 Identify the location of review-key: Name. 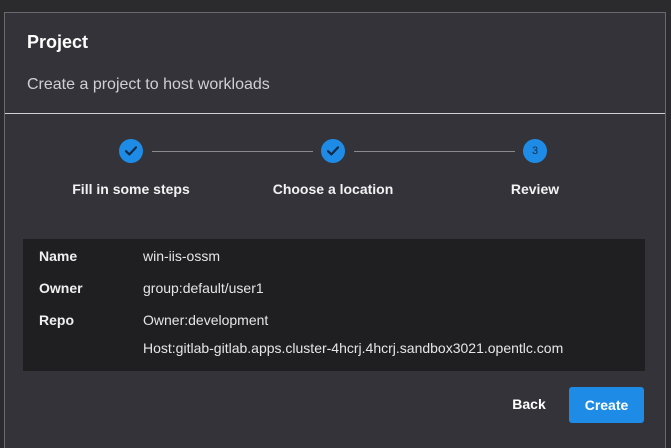
(58, 256).